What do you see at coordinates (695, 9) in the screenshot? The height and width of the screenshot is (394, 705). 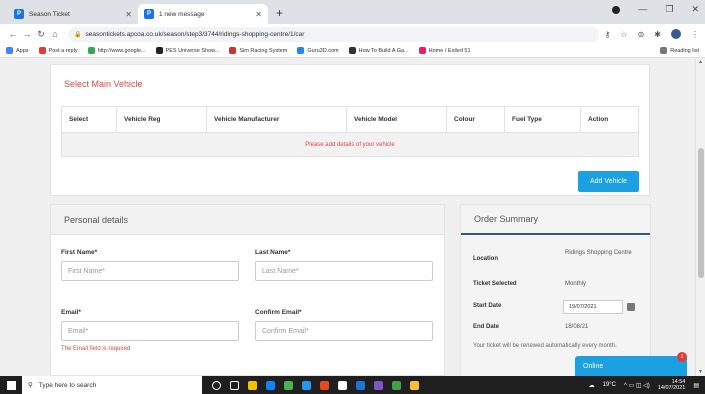 I see `close-window-icon: ✕` at bounding box center [695, 9].